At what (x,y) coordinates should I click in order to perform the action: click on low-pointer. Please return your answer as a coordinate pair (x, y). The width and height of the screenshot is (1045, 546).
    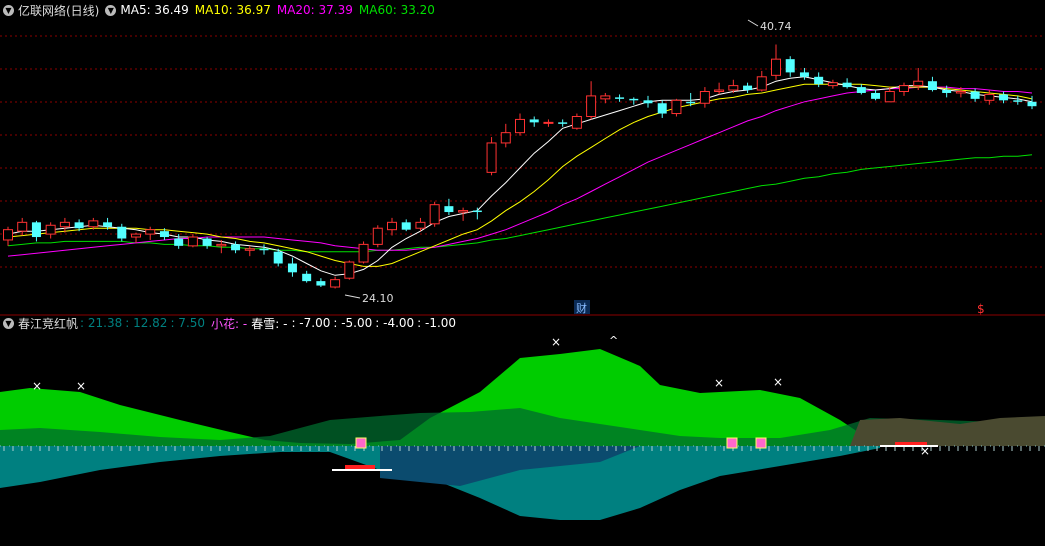
    Looking at the image, I should click on (352, 296).